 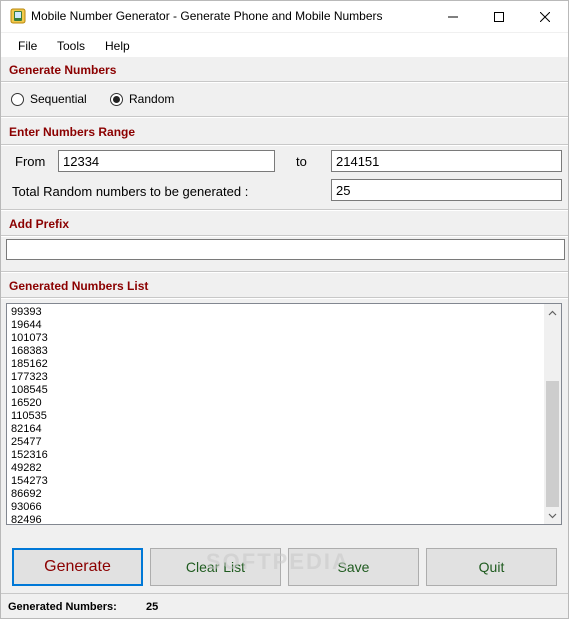 I want to click on quit-button: Quit, so click(x=491, y=567).